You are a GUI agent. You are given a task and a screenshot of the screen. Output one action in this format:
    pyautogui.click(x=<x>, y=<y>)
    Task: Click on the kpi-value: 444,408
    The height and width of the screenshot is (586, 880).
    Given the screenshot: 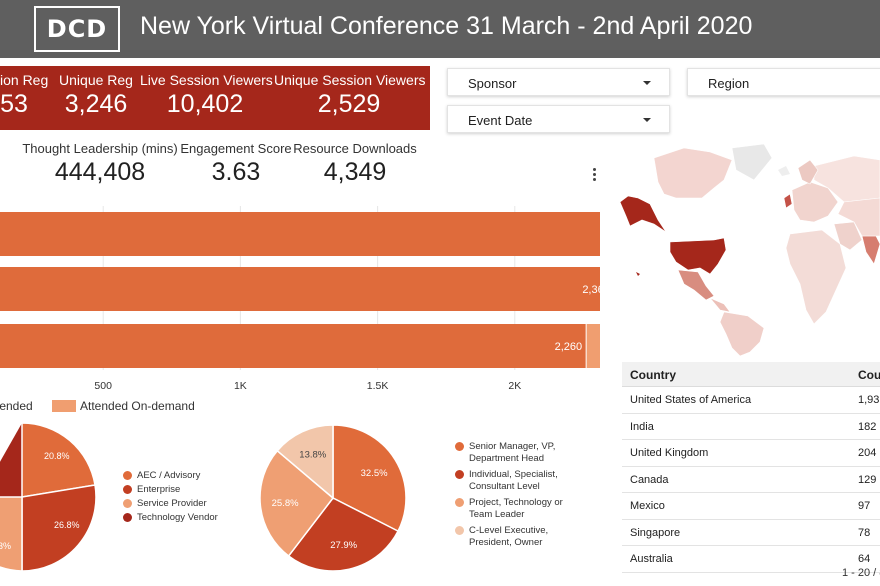 What is the action you would take?
    pyautogui.click(x=100, y=172)
    